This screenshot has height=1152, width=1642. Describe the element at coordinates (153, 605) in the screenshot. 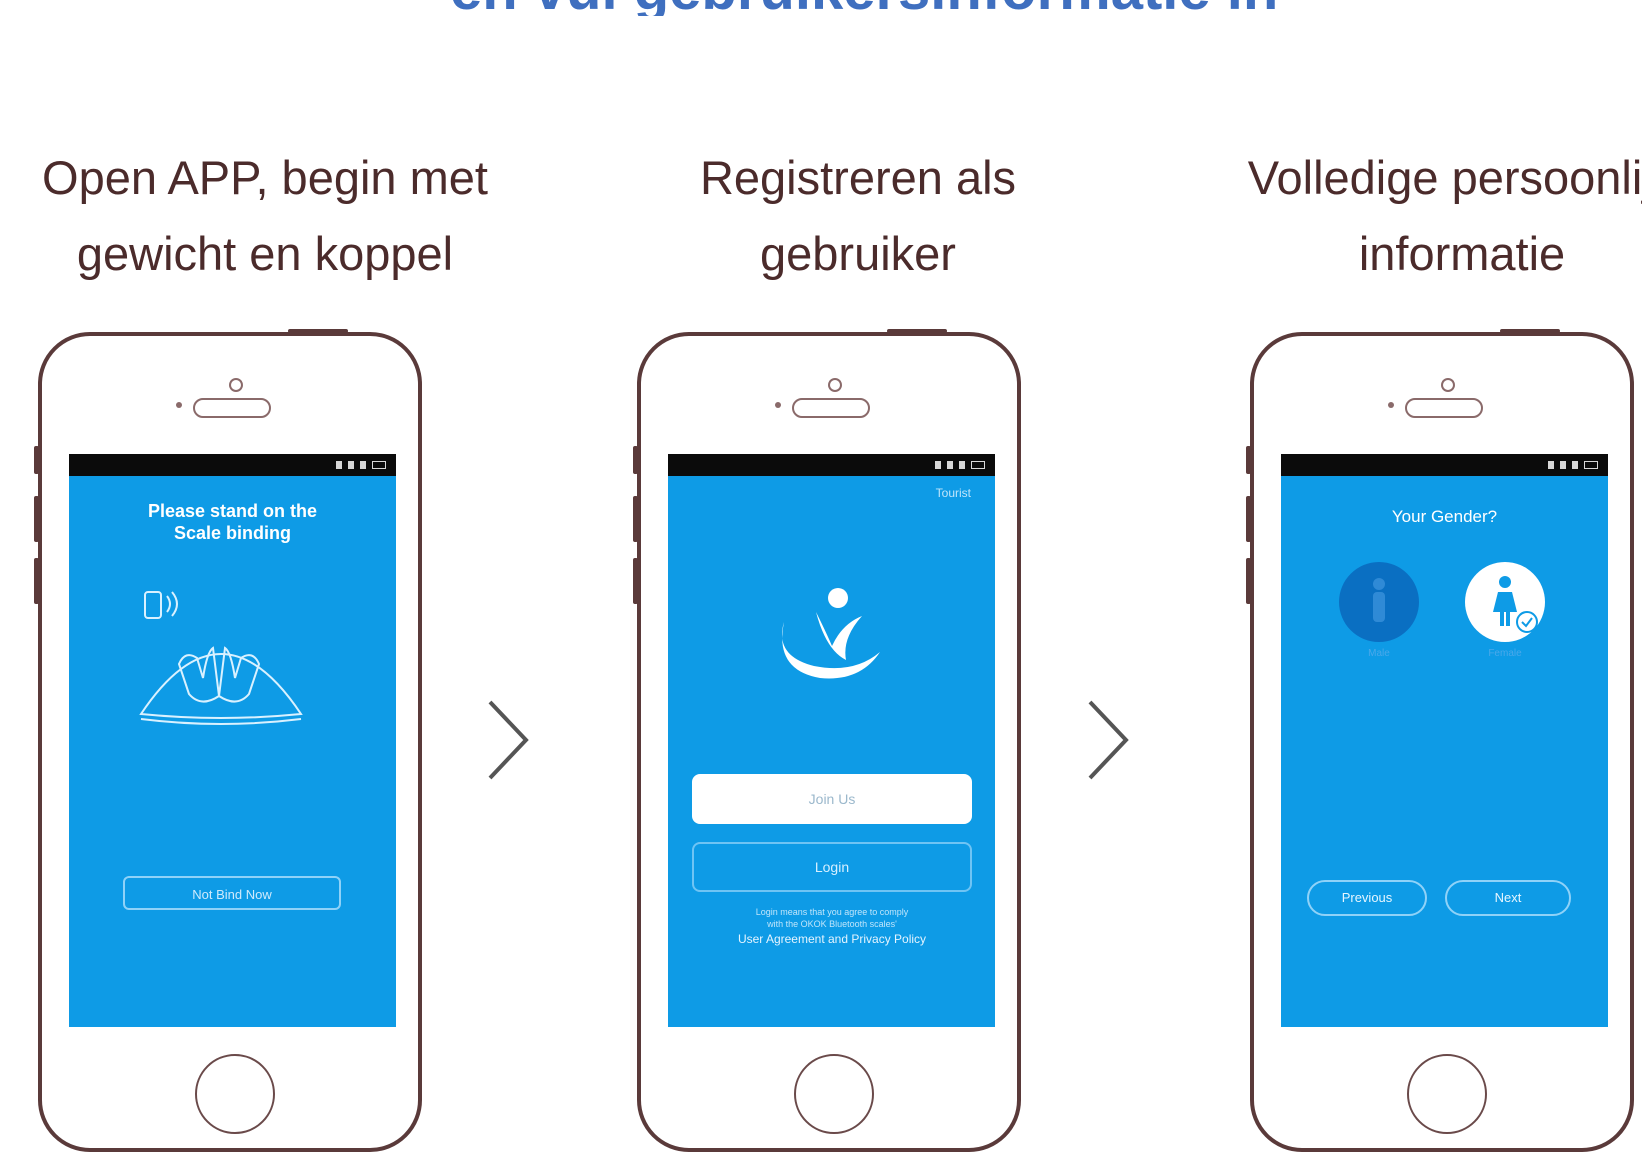

I see `phone-bluetooth-icon` at that location.